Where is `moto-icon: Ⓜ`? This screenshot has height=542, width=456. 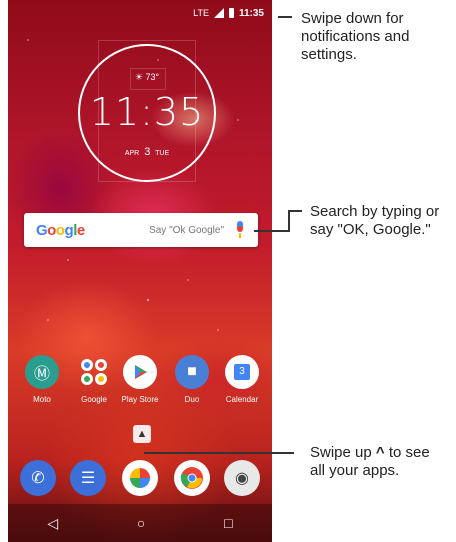
moto-icon: Ⓜ is located at coordinates (42, 372).